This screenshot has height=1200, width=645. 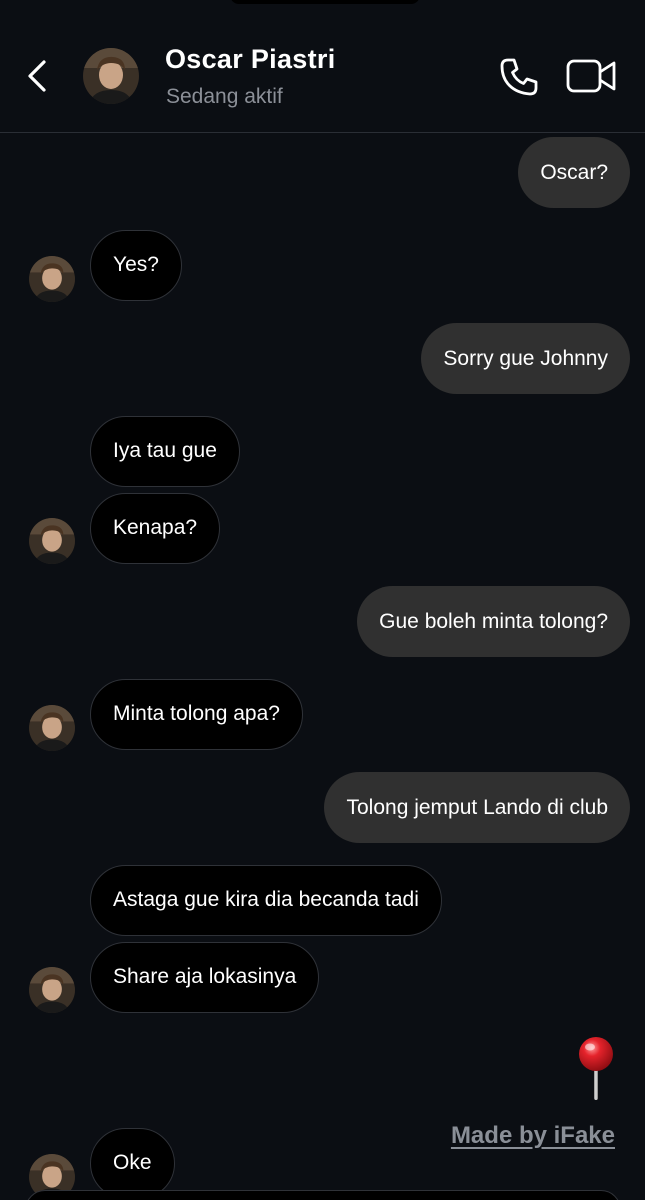 What do you see at coordinates (477, 807) in the screenshot?
I see `message-outgoing: Tolong jemput Lando di club` at bounding box center [477, 807].